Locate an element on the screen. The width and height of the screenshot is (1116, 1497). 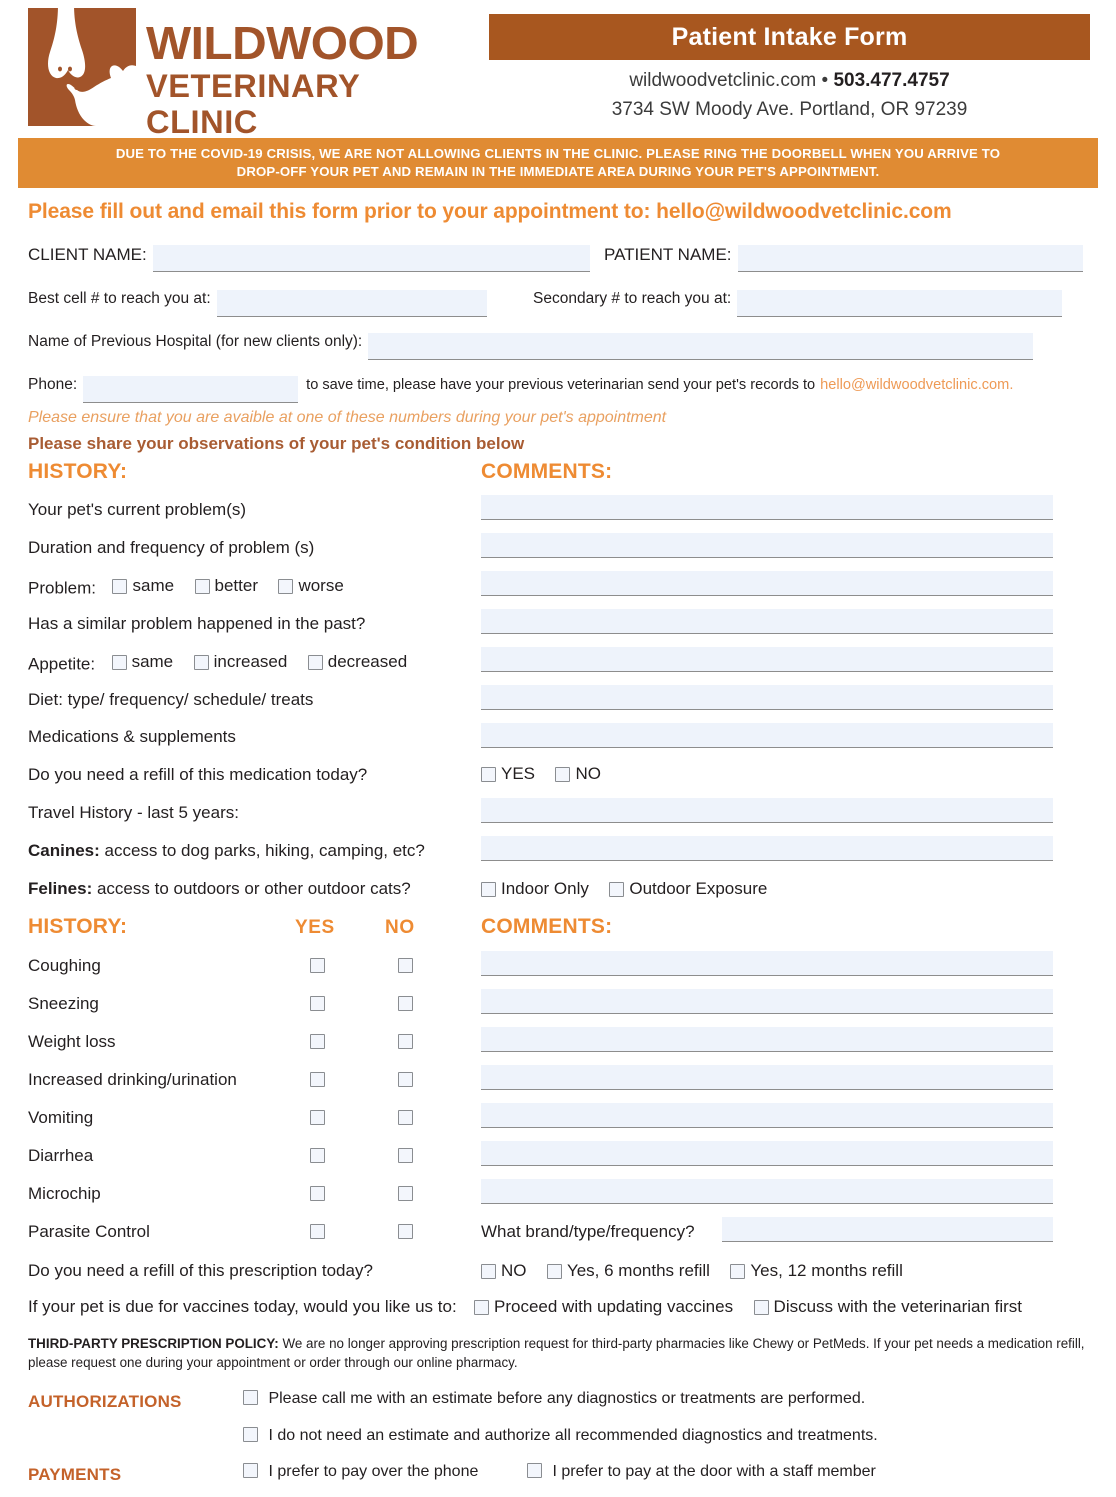
refill-no-label: NO is located at coordinates (514, 1270).